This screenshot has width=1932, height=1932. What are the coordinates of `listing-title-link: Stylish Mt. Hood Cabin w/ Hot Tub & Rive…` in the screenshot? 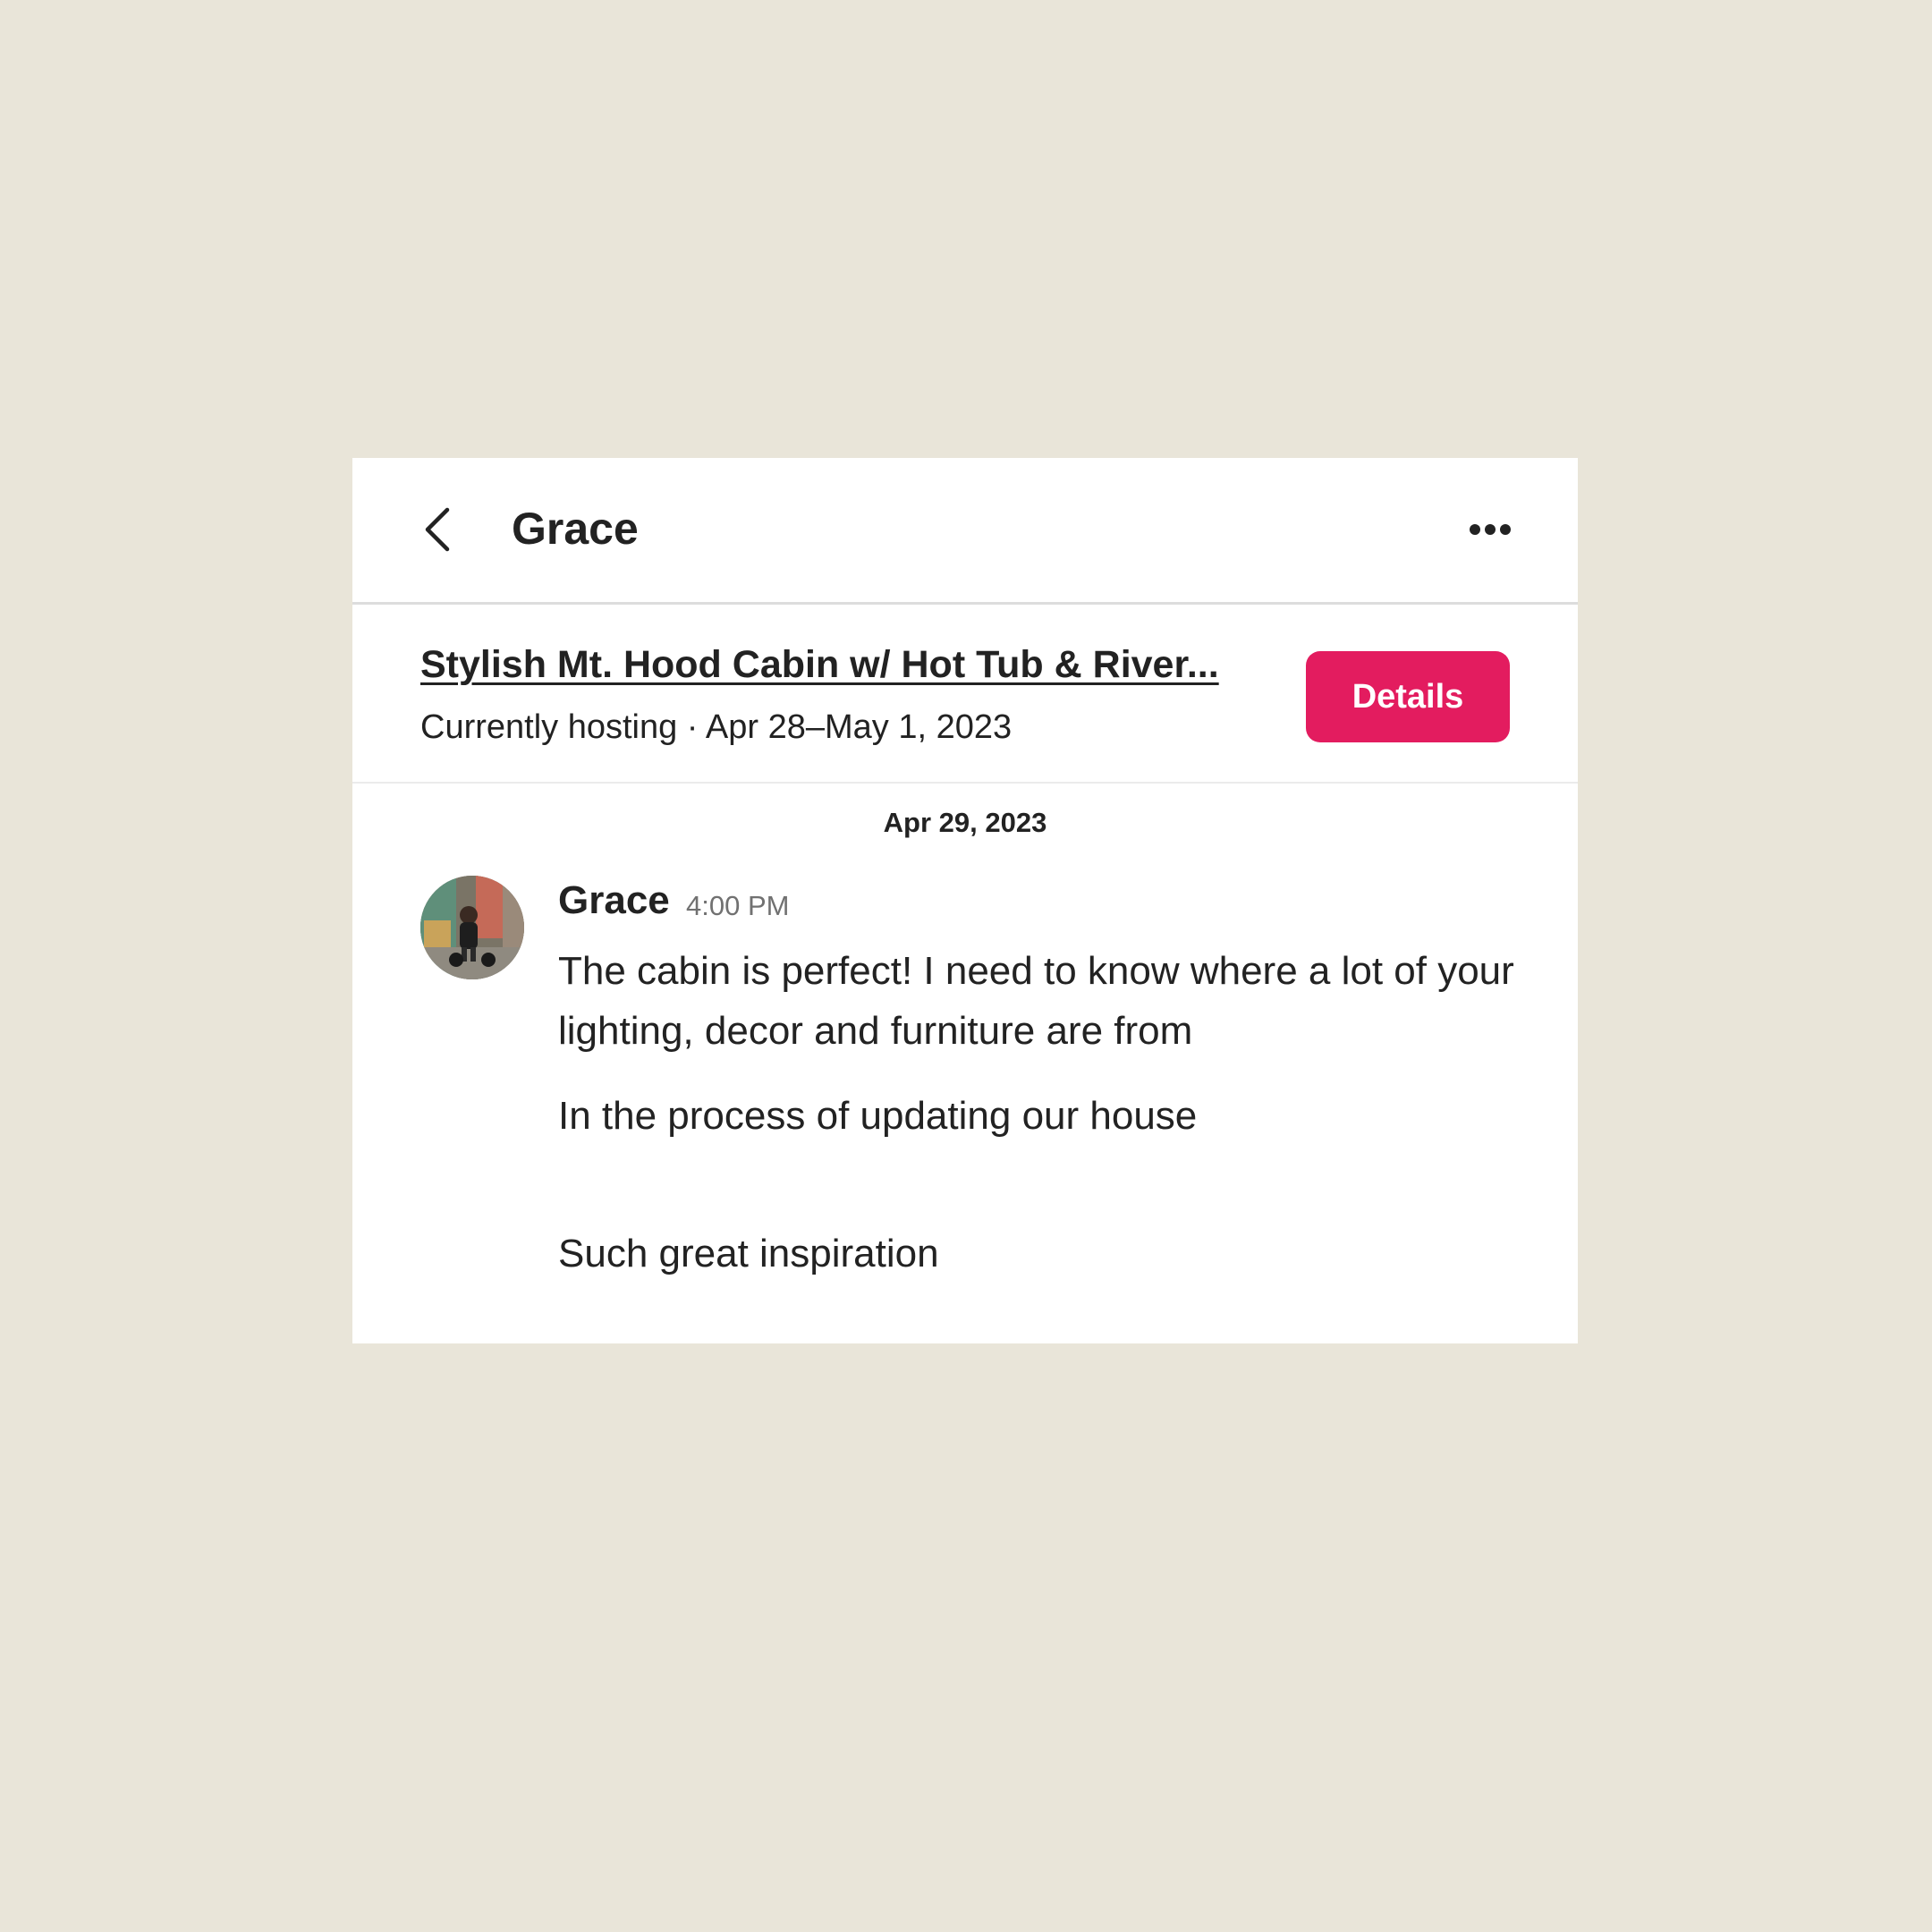 It's located at (819, 665).